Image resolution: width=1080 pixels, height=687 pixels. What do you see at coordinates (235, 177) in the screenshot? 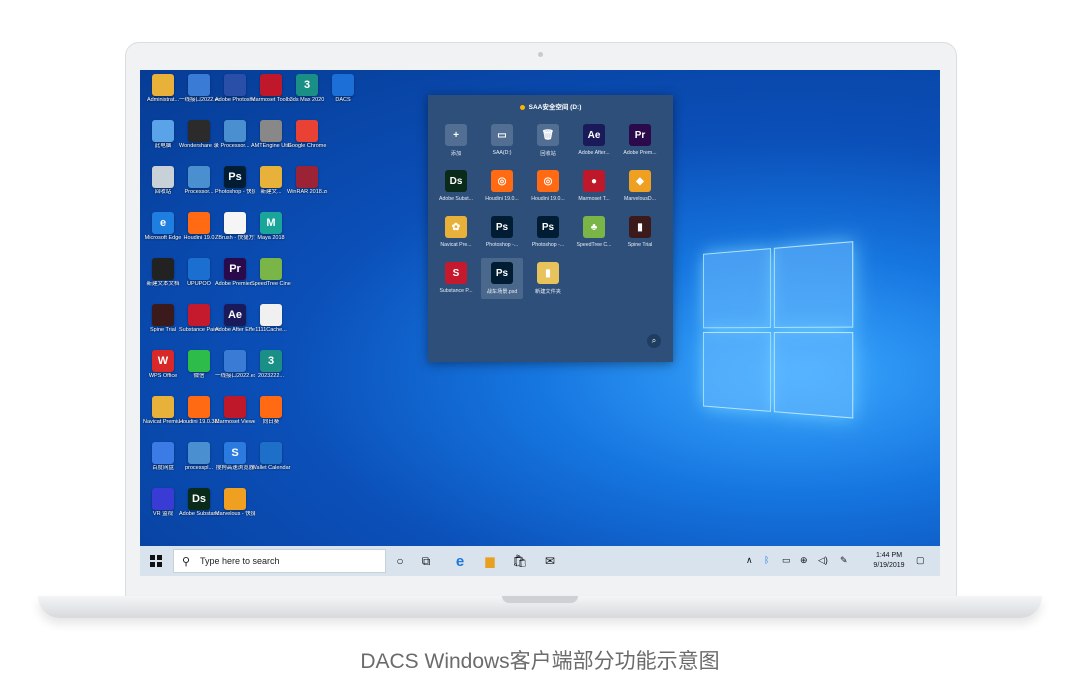
I see `app-icon: Ps` at bounding box center [235, 177].